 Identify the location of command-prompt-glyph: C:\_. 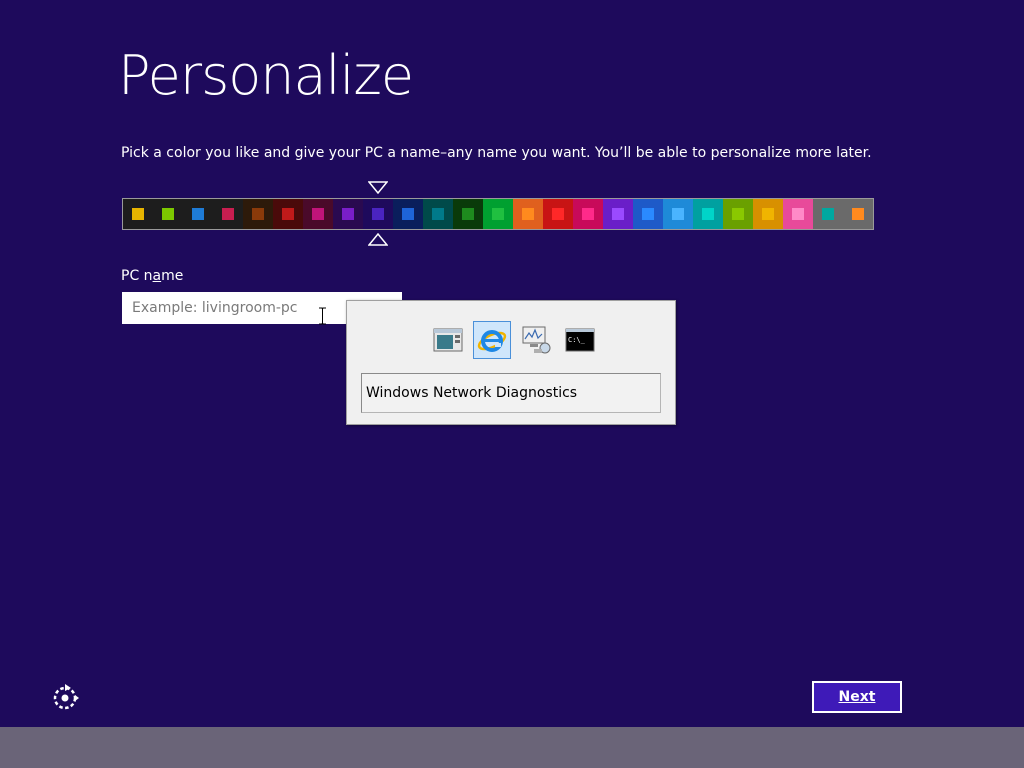
(577, 340).